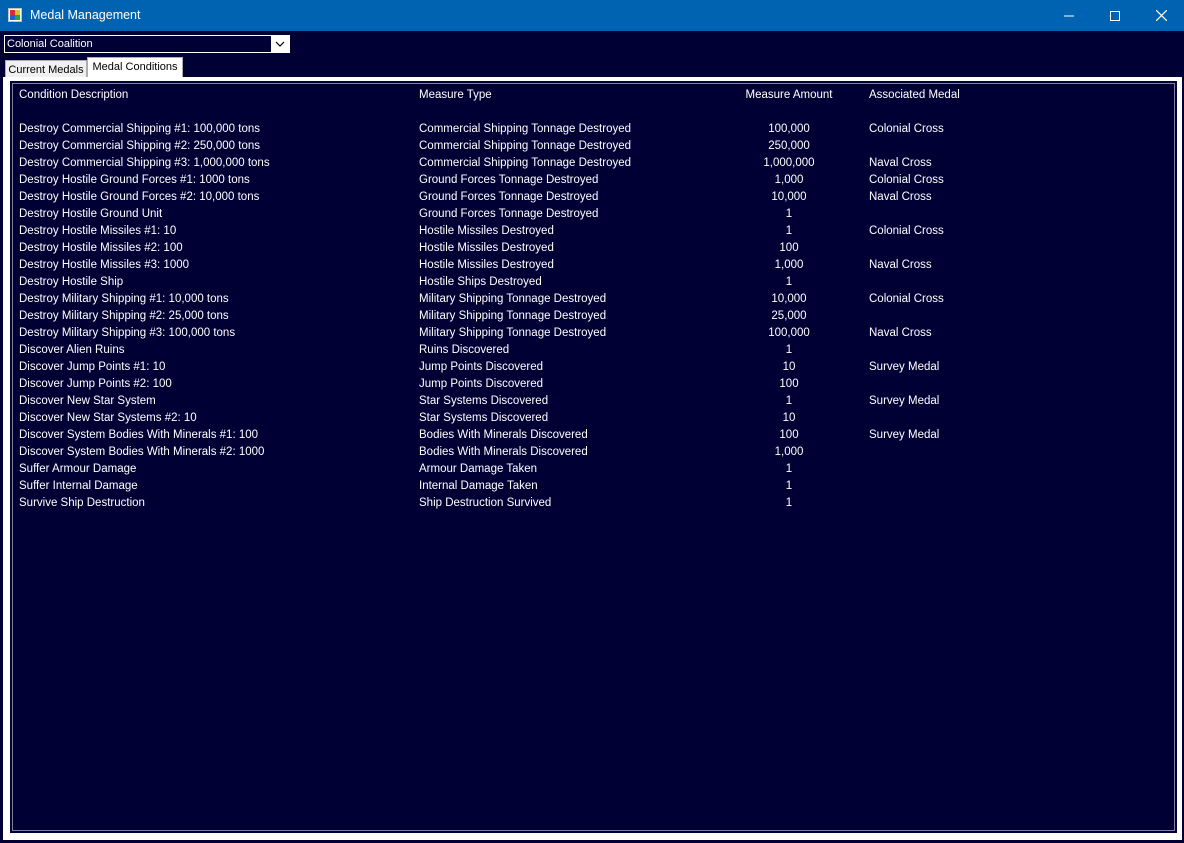 Image resolution: width=1184 pixels, height=843 pixels. Describe the element at coordinates (464, 350) in the screenshot. I see `cell-measure-type: Ruins Discovered` at that location.